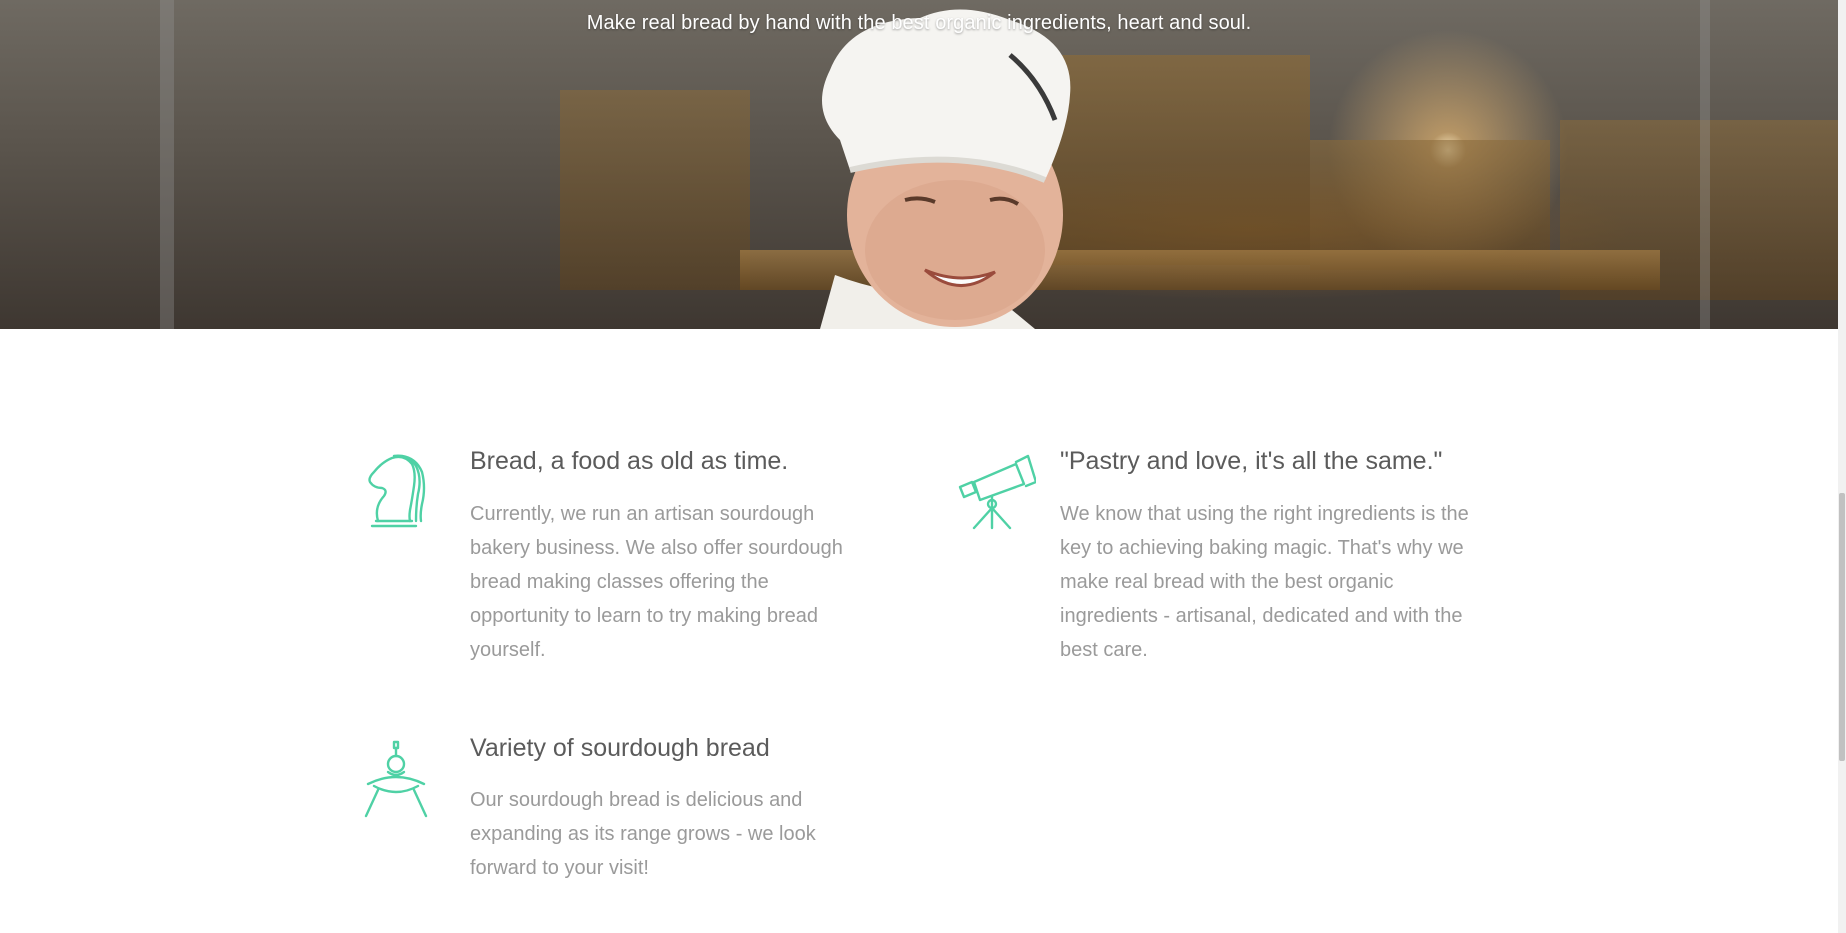  What do you see at coordinates (1251, 461) in the screenshot?
I see `feature-title: "Pastry and love, it's all the same."` at bounding box center [1251, 461].